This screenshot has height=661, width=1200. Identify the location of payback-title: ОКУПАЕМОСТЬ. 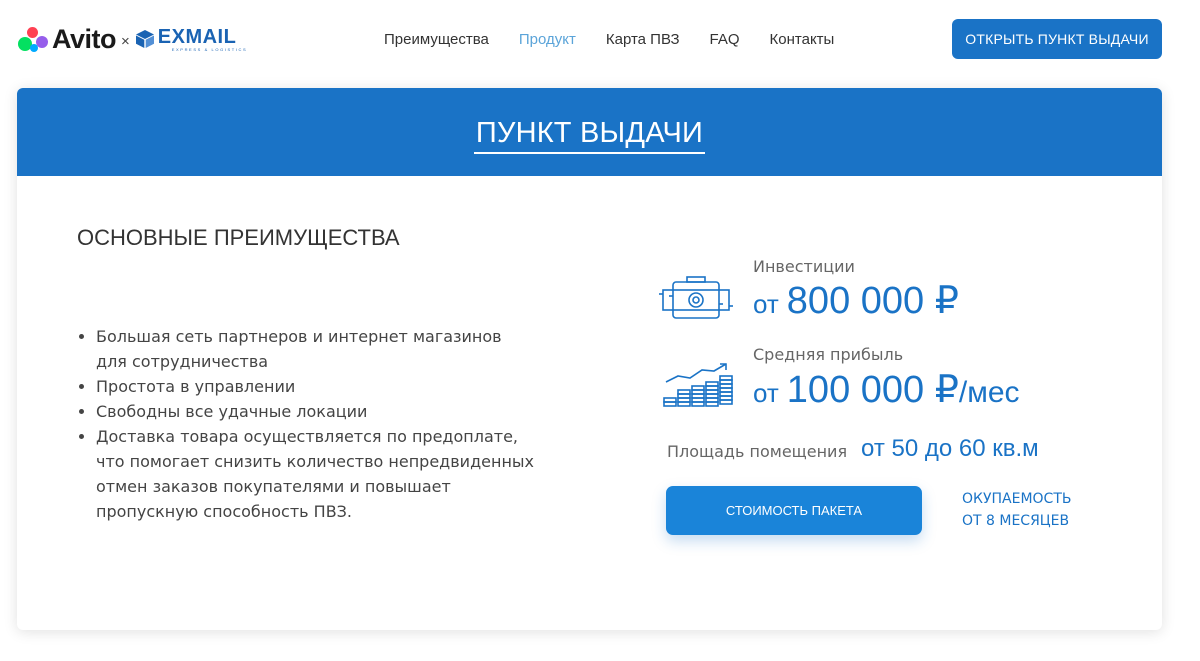
(1017, 499).